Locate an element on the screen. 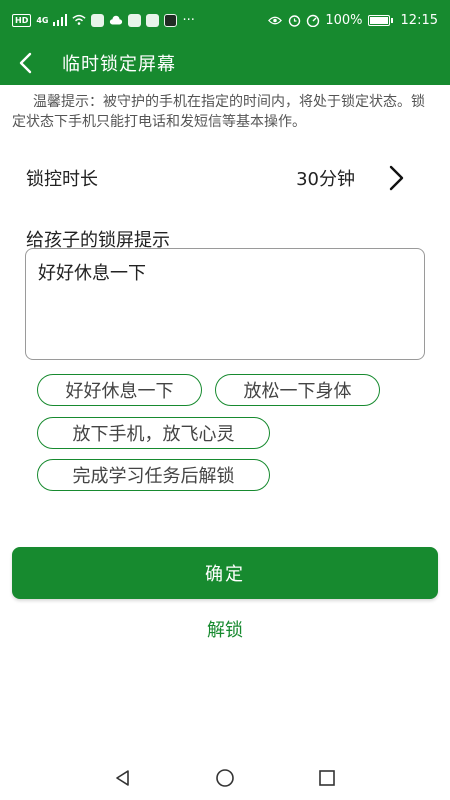  lock-hint-input: 好好休息一下 is located at coordinates (225, 304).